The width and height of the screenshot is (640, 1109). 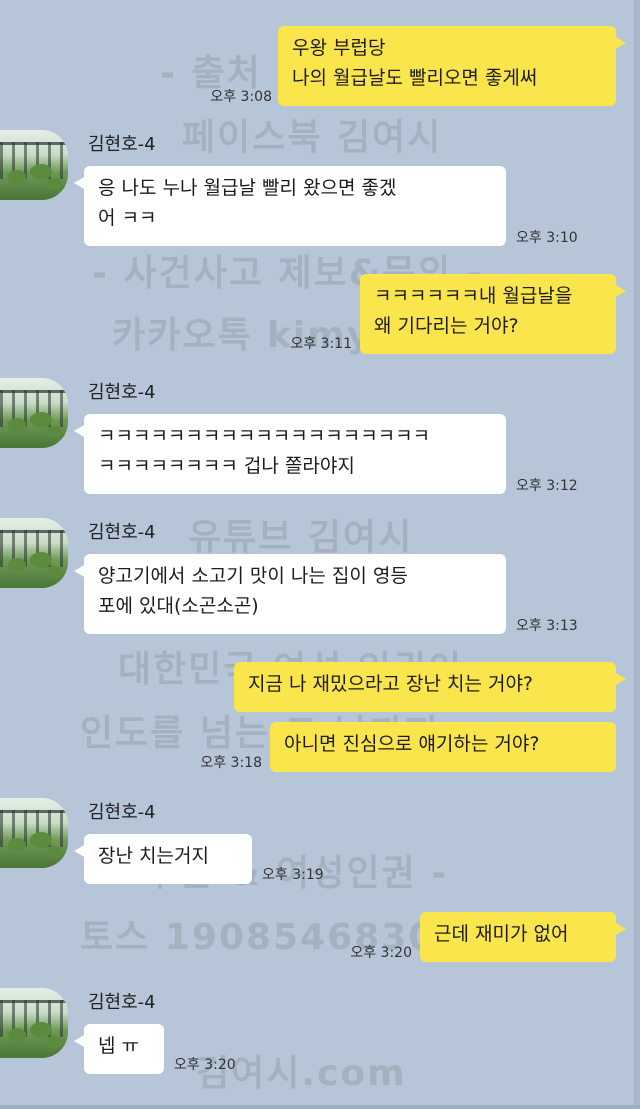 I want to click on message-timestamp: 오후 3:19, so click(x=293, y=875).